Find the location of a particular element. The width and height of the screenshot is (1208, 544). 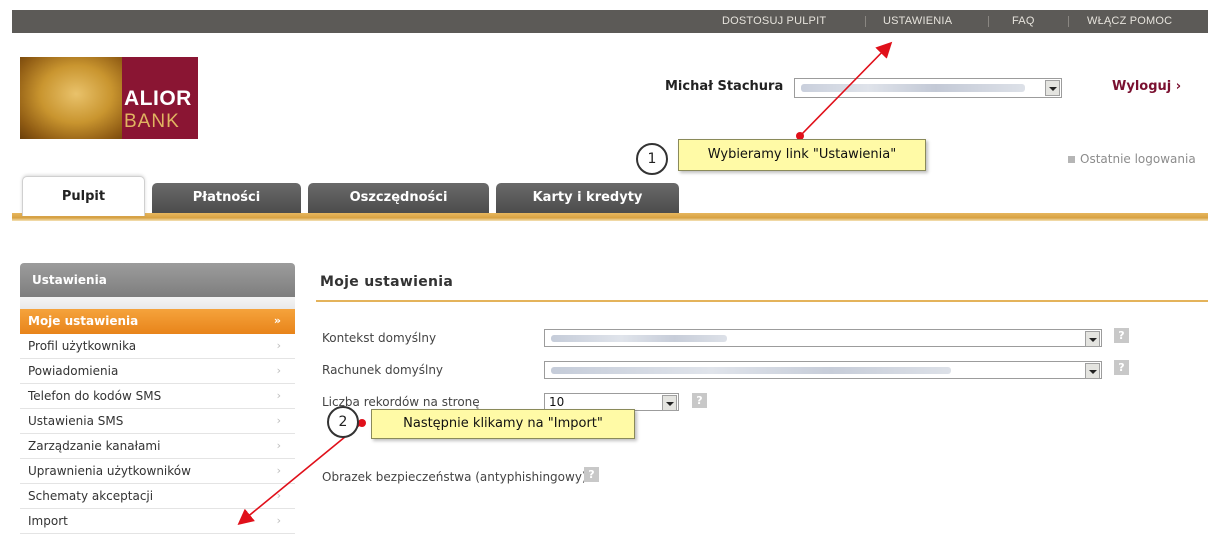

callout-step-1: Wybieramy link "Ustawienia" is located at coordinates (802, 155).